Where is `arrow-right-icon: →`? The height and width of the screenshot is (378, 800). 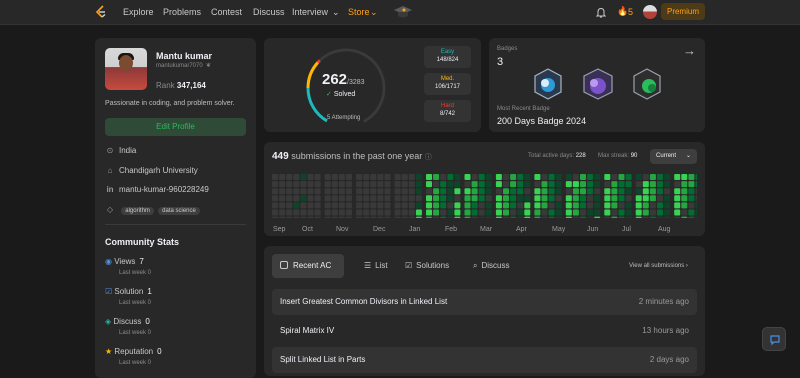 arrow-right-icon: → is located at coordinates (689, 50).